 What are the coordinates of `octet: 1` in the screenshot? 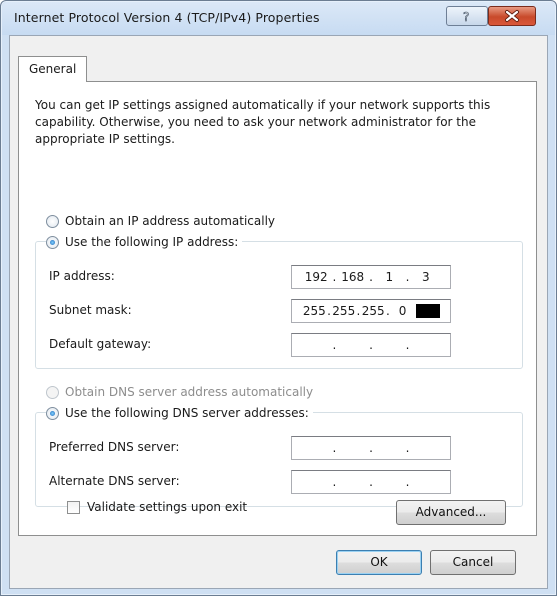 It's located at (389, 277).